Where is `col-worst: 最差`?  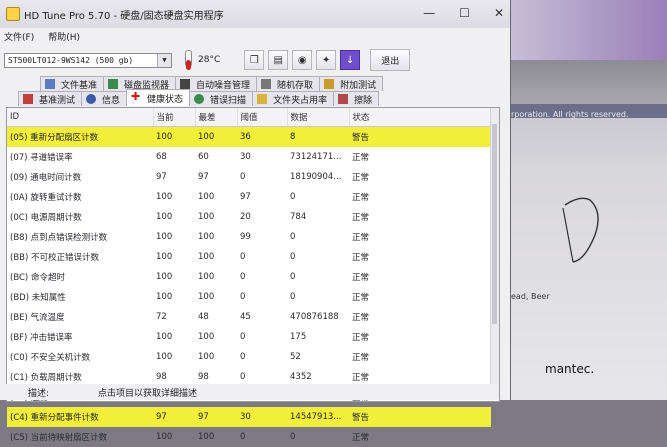 col-worst: 最差 is located at coordinates (216, 117).